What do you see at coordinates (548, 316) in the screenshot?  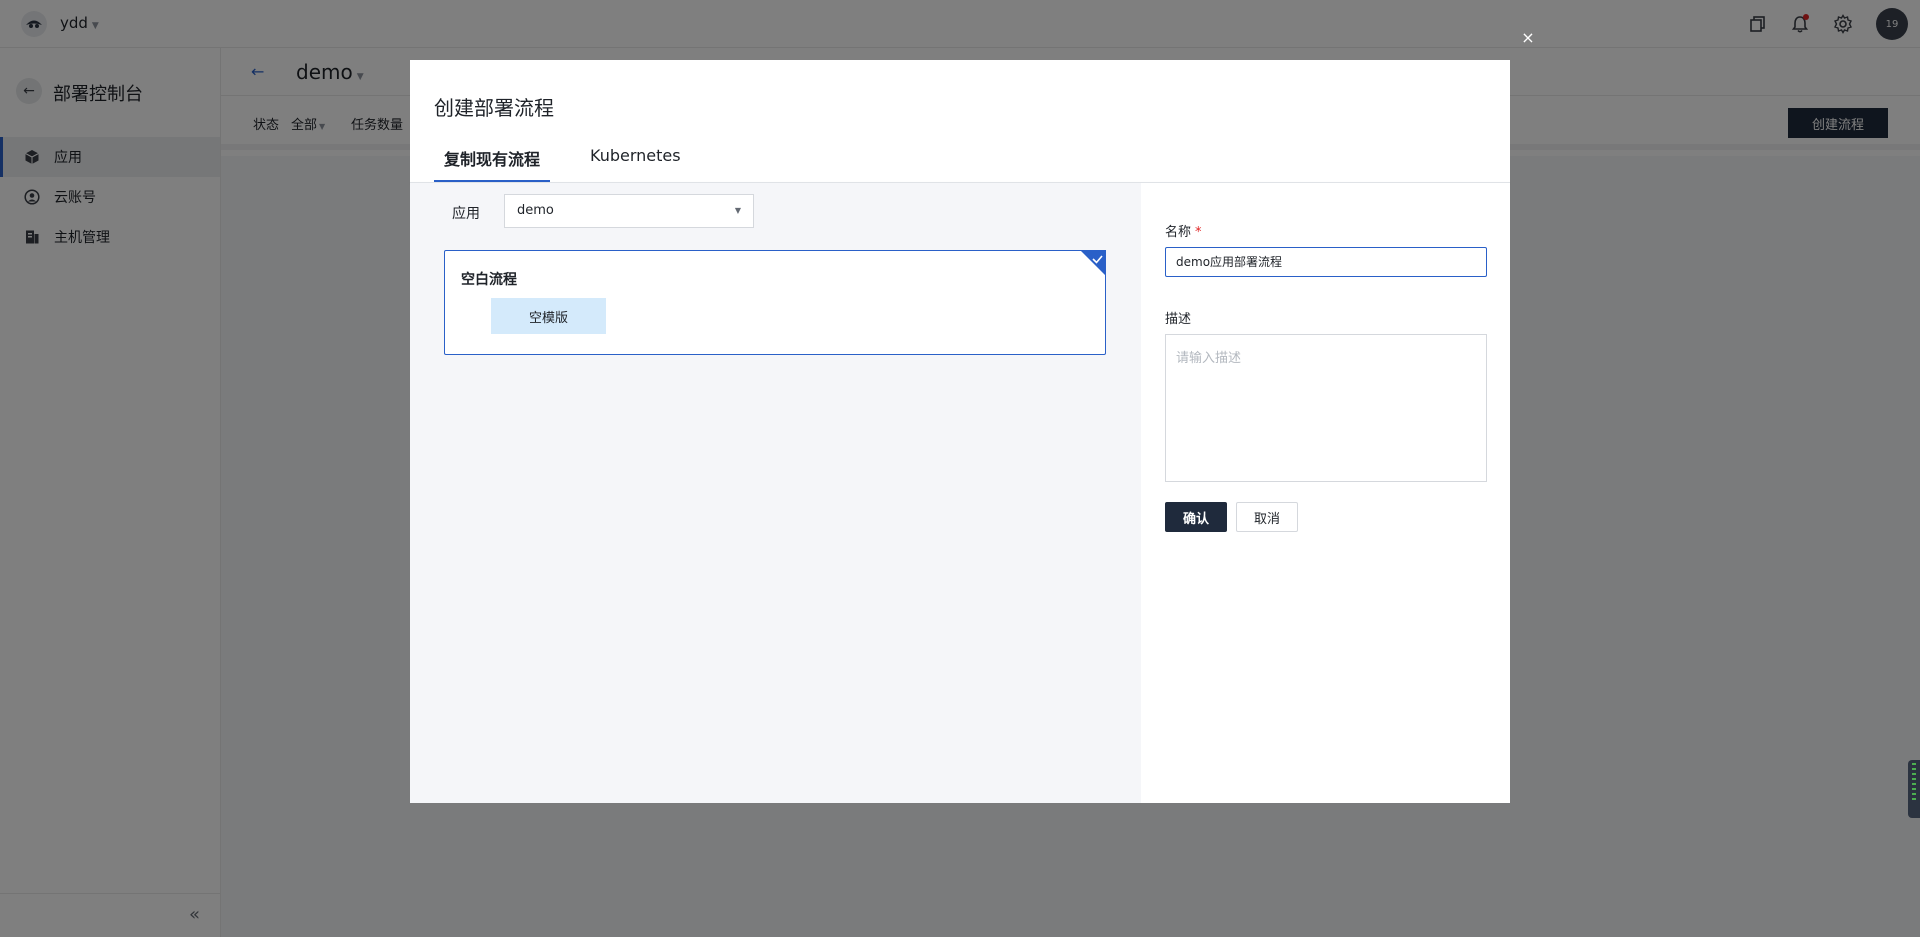 I see `template-chip: 空模版` at bounding box center [548, 316].